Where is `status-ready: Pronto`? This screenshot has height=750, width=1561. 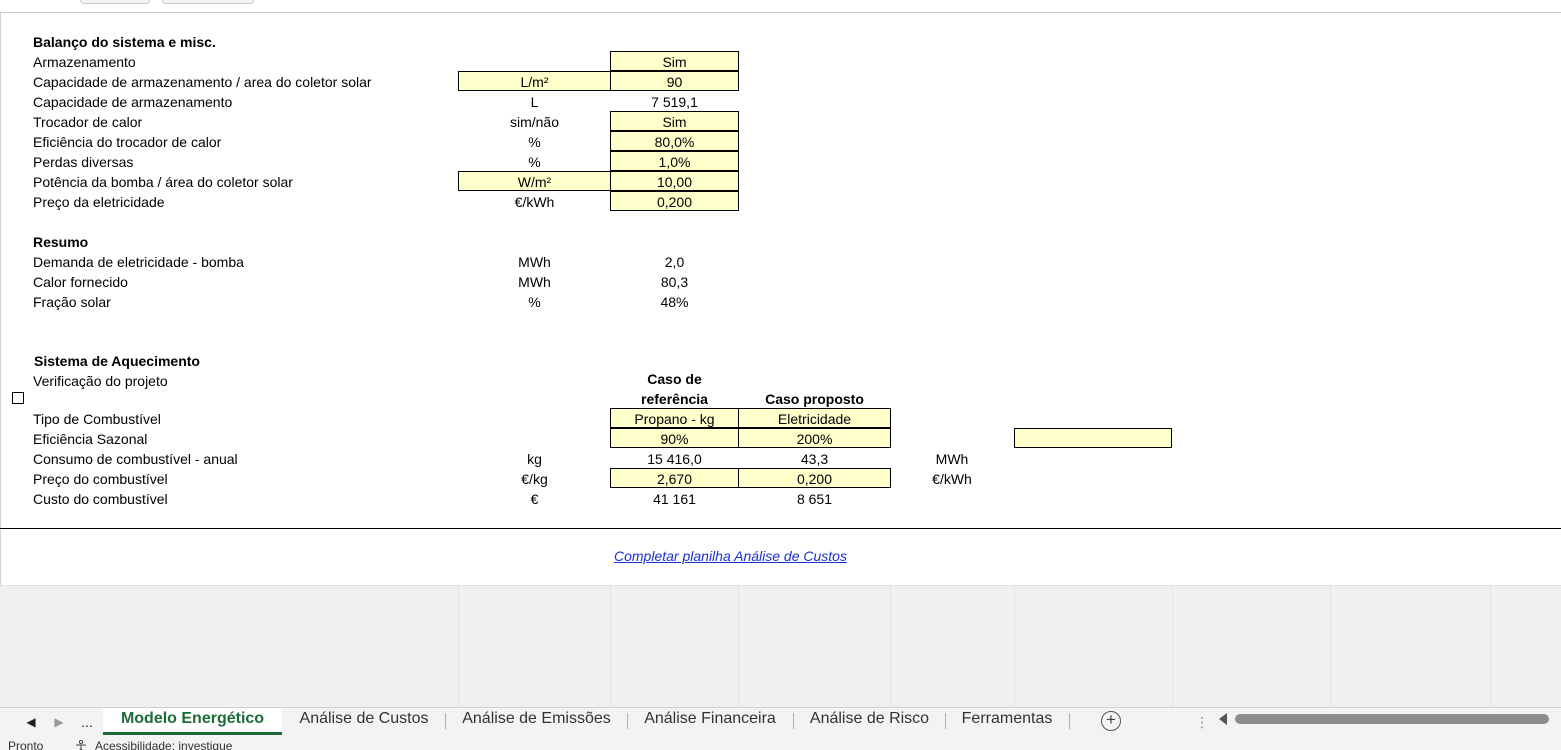 status-ready: Pronto is located at coordinates (26, 744).